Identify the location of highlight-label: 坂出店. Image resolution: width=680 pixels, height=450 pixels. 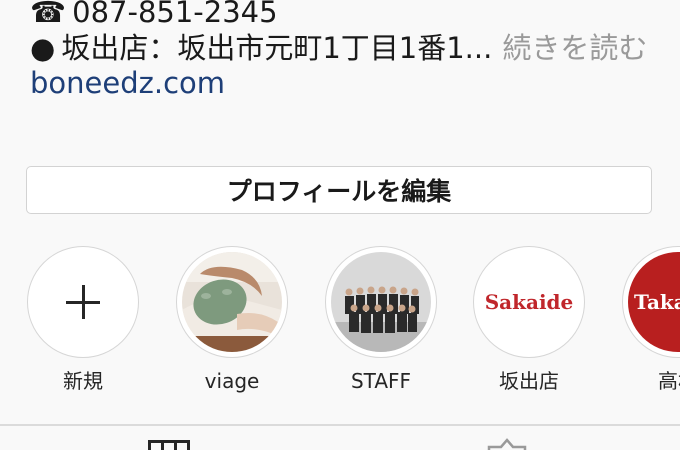
(529, 381).